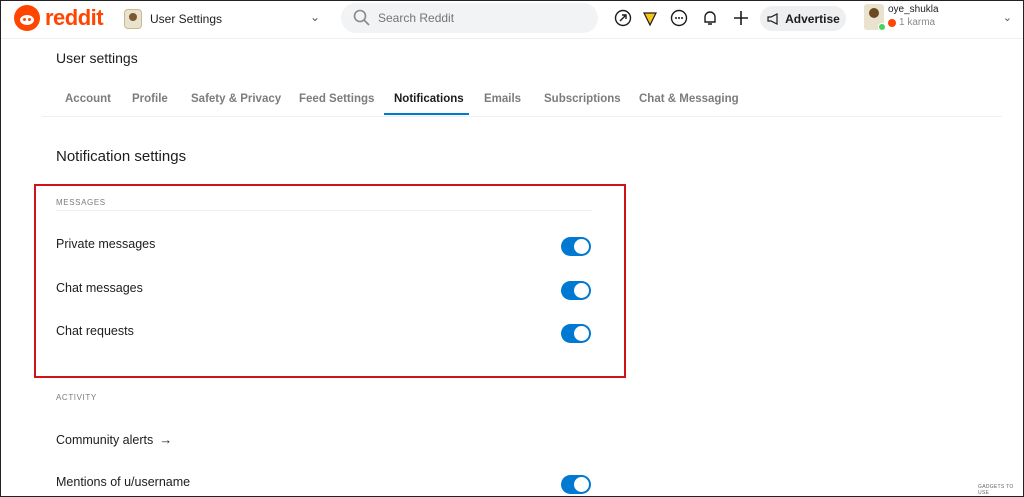 Image resolution: width=1024 pixels, height=497 pixels. I want to click on username: oye_shukla, so click(913, 9).